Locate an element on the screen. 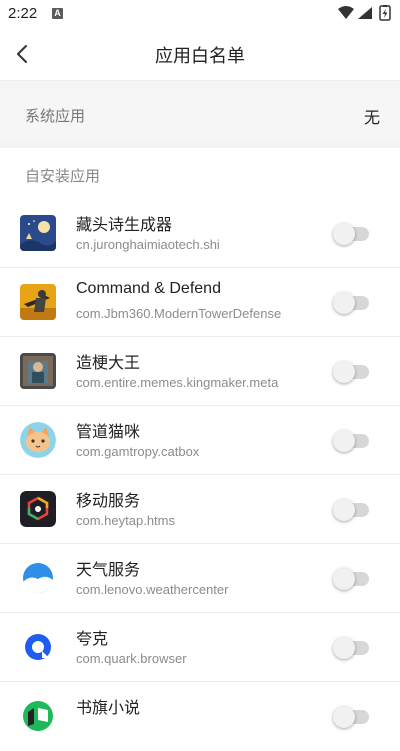 This screenshot has height=751, width=400. status-time: 2:22 is located at coordinates (23, 13).